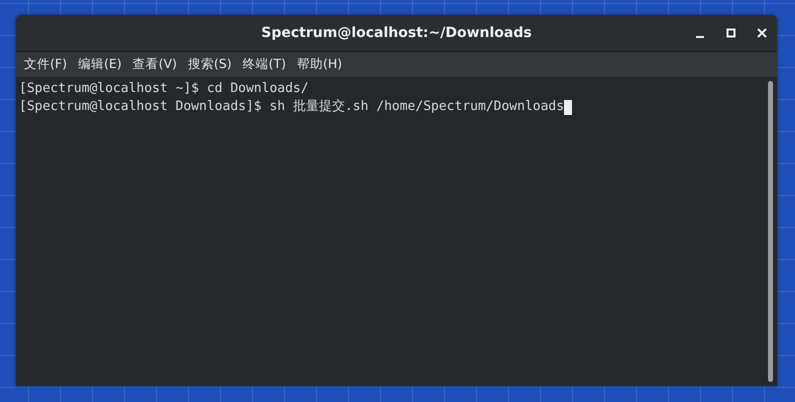  What do you see at coordinates (568, 107) in the screenshot?
I see `cursor-icon` at bounding box center [568, 107].